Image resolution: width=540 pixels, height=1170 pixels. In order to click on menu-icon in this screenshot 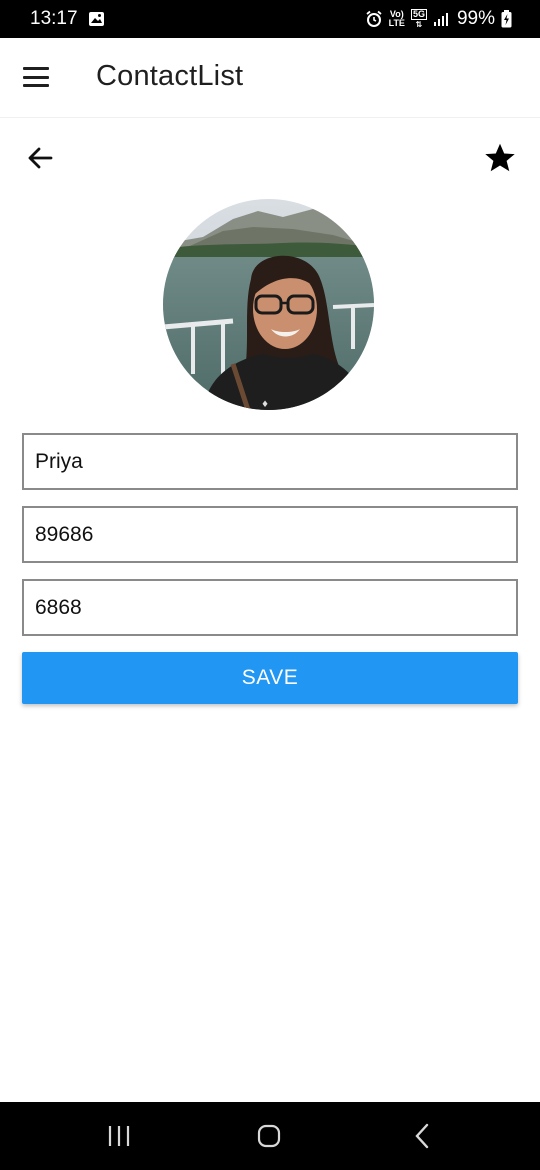, I will do `click(36, 77)`.